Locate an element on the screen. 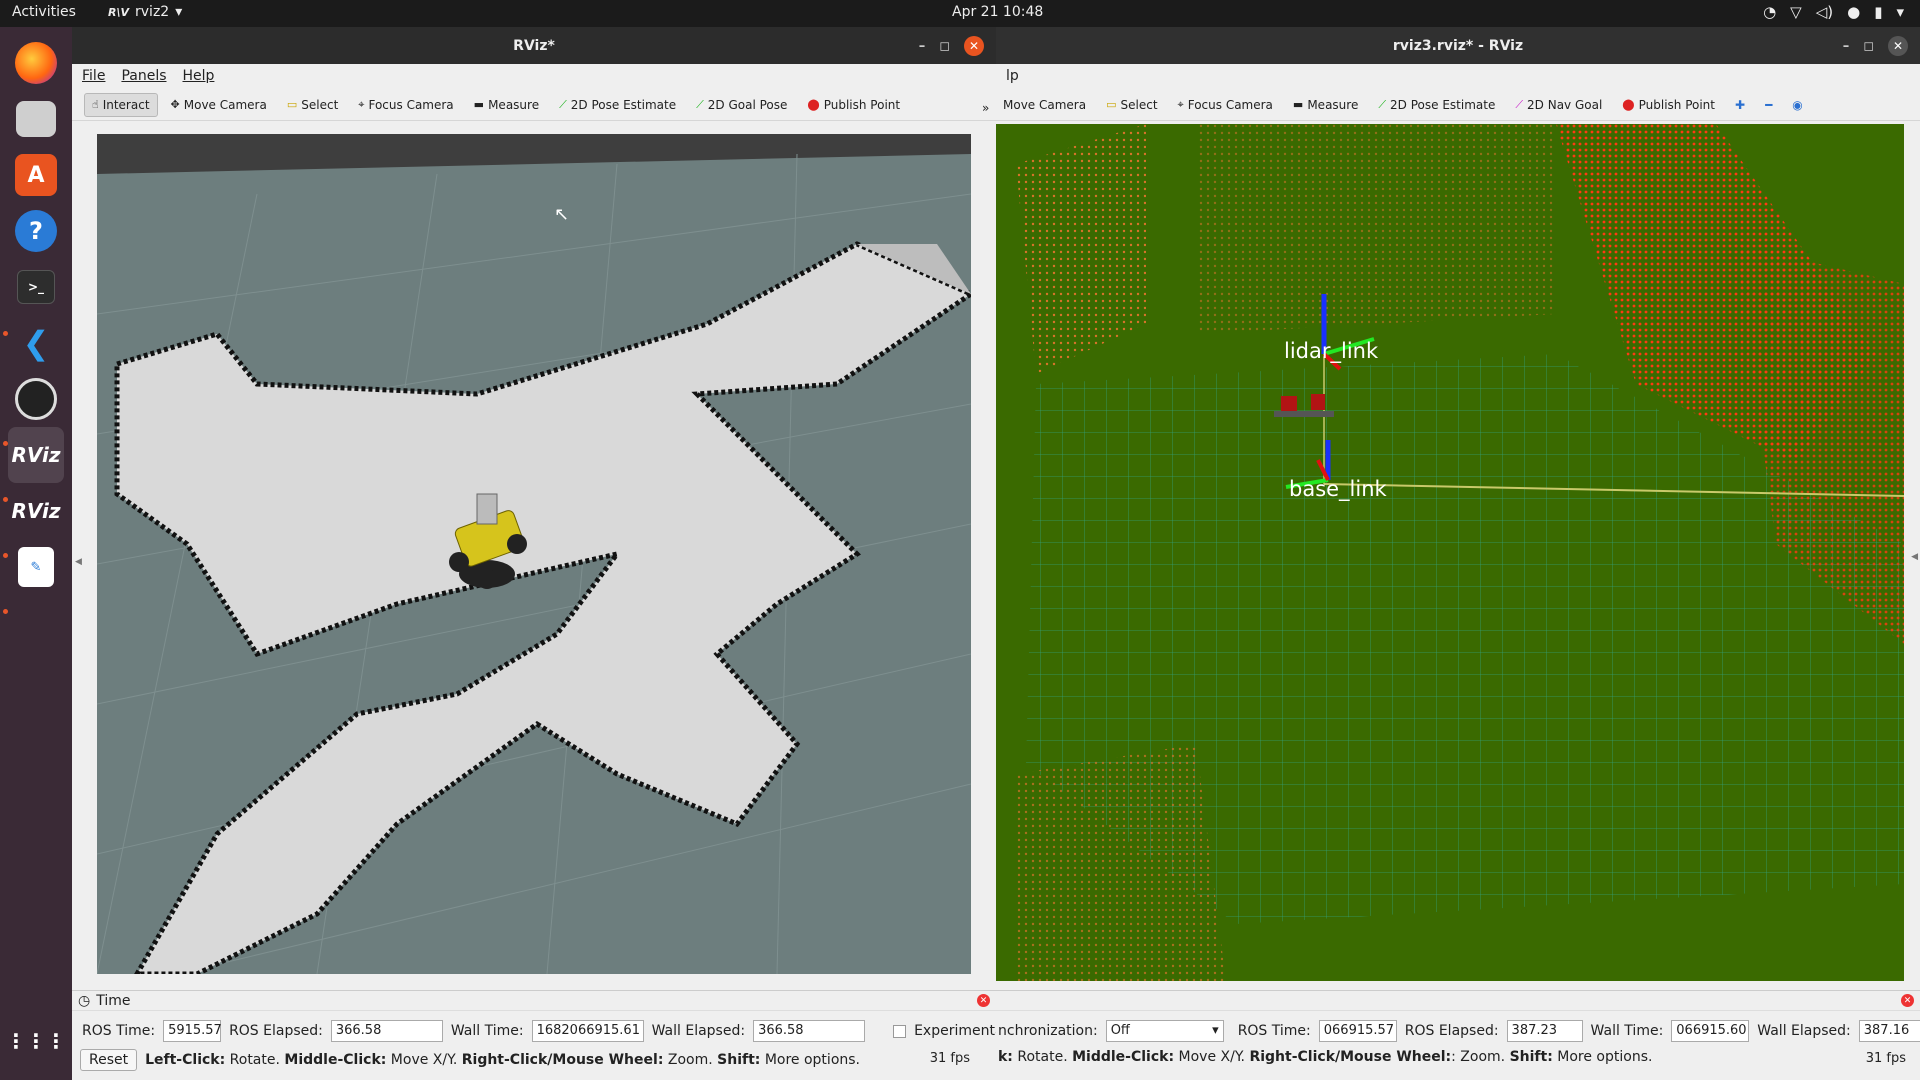  time-panel-header: ✕ is located at coordinates (1458, 1001).